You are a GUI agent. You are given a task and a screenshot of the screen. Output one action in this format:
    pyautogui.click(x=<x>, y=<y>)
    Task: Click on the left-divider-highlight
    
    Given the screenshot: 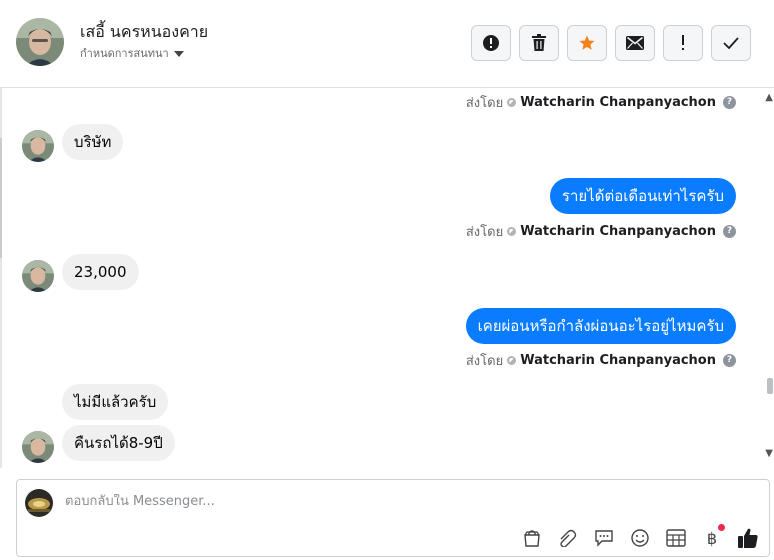 What is the action you would take?
    pyautogui.click(x=1, y=198)
    